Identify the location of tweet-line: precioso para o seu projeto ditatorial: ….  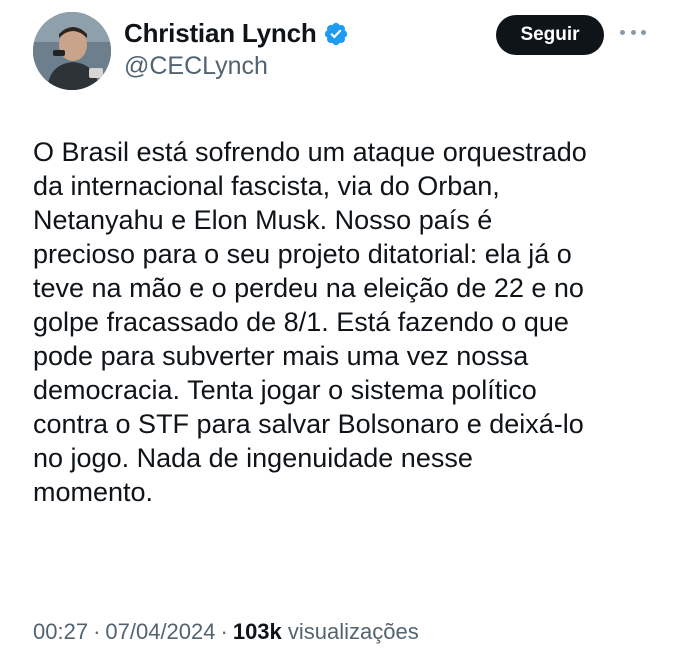
(302, 254).